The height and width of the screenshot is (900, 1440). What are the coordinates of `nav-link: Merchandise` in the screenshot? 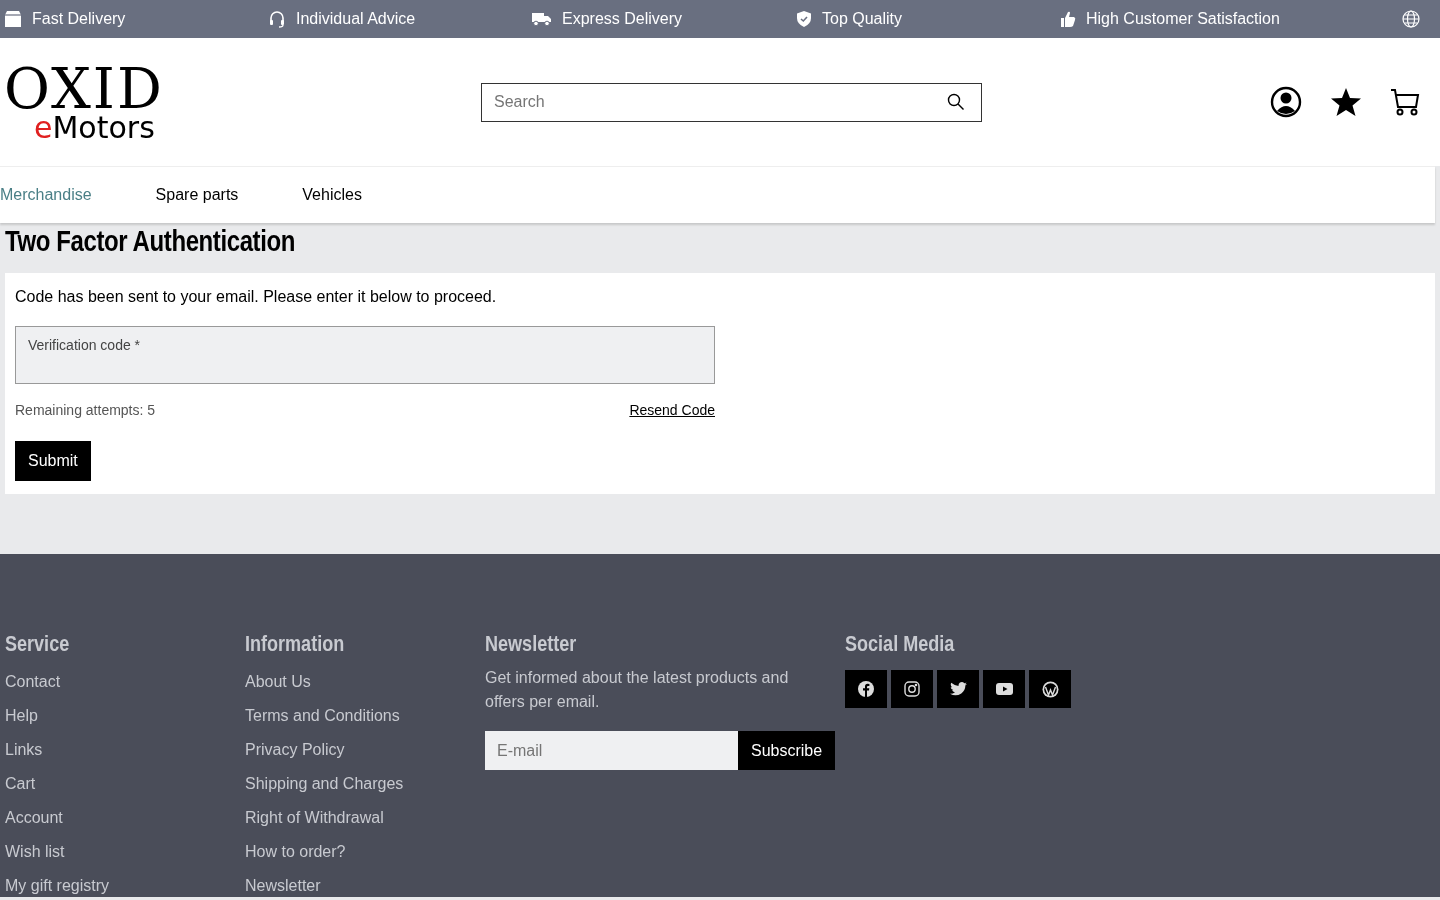 It's located at (46, 195).